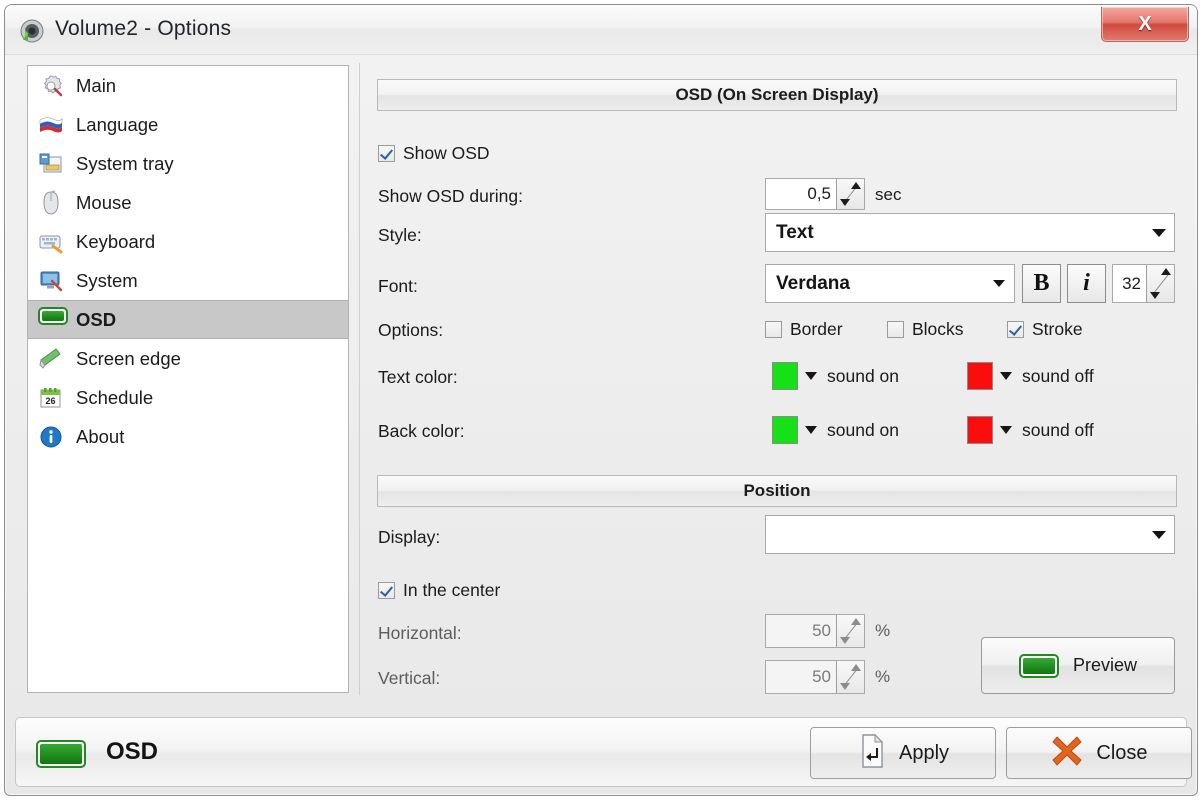 The image size is (1202, 800). Describe the element at coordinates (1045, 329) in the screenshot. I see `option-stroke-checkbox: Stroke` at that location.